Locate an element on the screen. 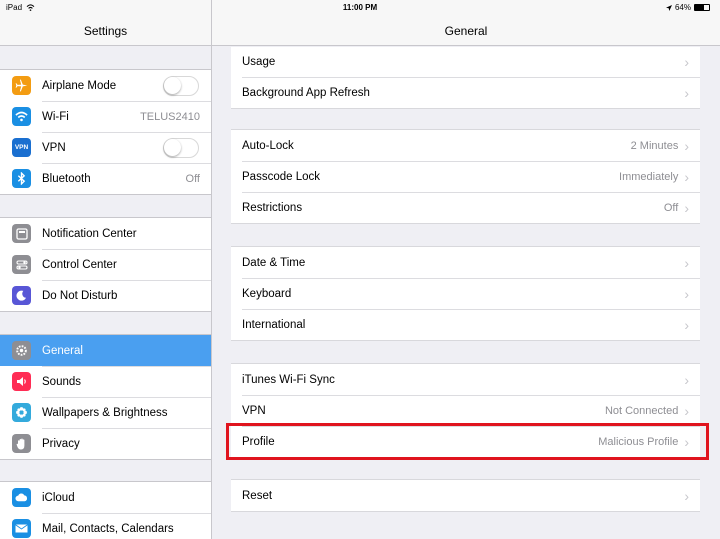 The width and height of the screenshot is (720, 539). sidebar-item-icloud: iCloud is located at coordinates (105, 497).